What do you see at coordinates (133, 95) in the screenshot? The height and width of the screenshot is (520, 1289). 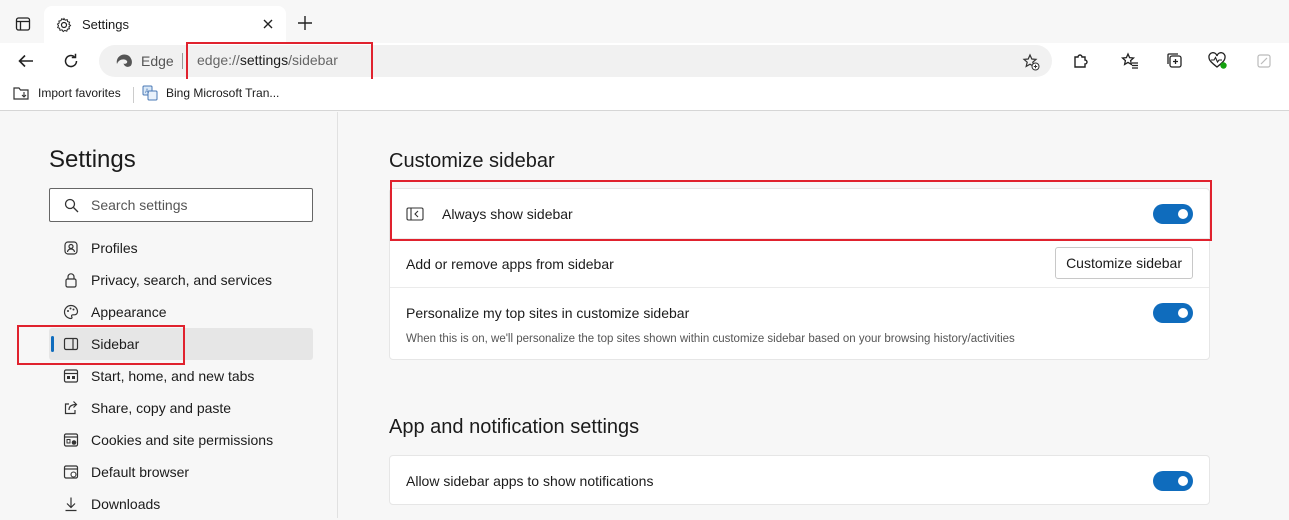 I see `favorites-separator` at bounding box center [133, 95].